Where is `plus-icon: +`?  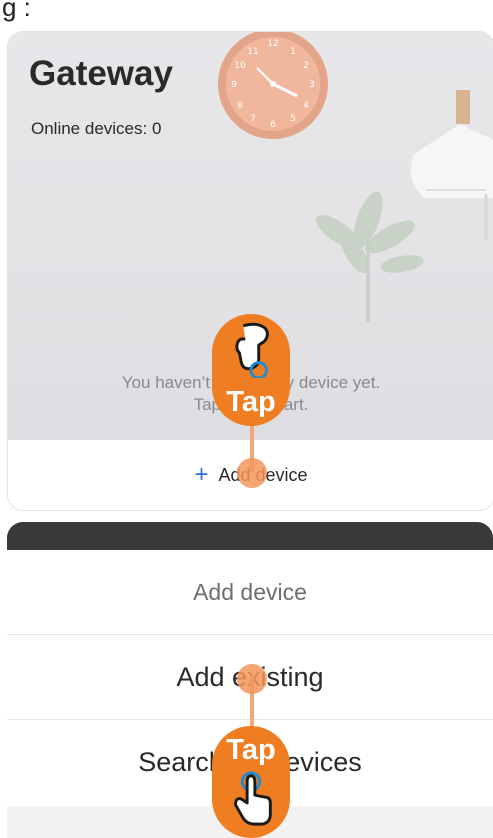 plus-icon: + is located at coordinates (201, 474).